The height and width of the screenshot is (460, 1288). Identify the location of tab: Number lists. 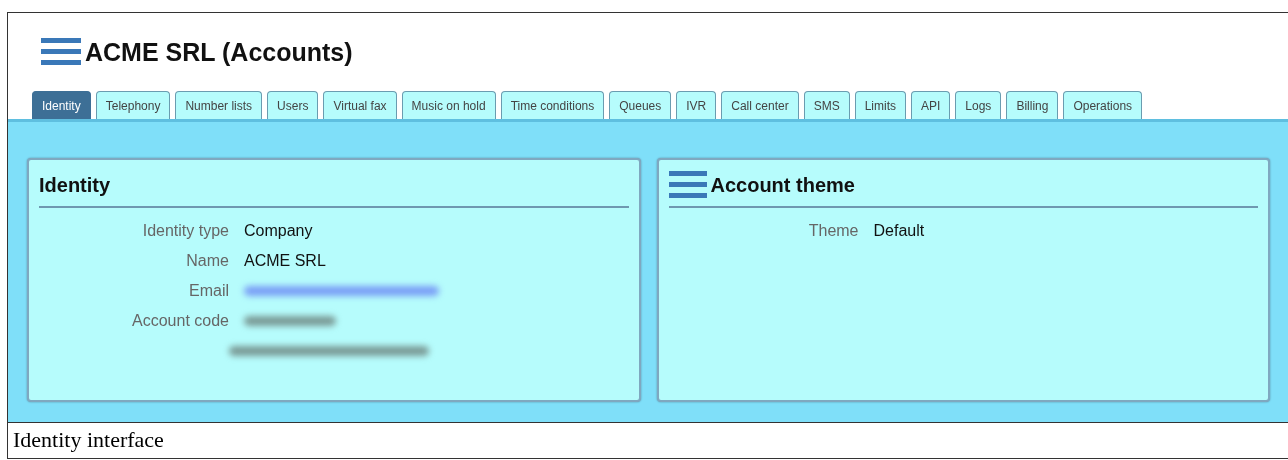
(219, 105).